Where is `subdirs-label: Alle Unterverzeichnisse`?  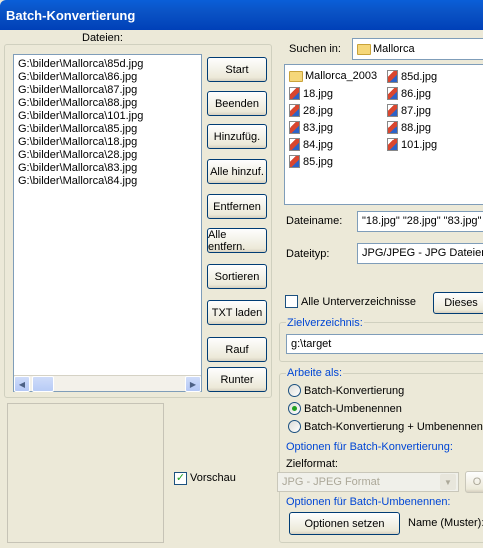
subdirs-label: Alle Unterverzeichnisse is located at coordinates (358, 302).